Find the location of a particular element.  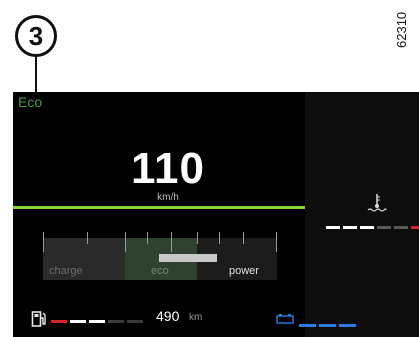

battery-level-bar is located at coordinates (327, 325).